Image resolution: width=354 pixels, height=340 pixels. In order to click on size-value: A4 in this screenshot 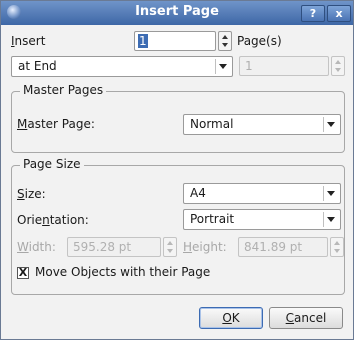, I will do `click(198, 193)`.